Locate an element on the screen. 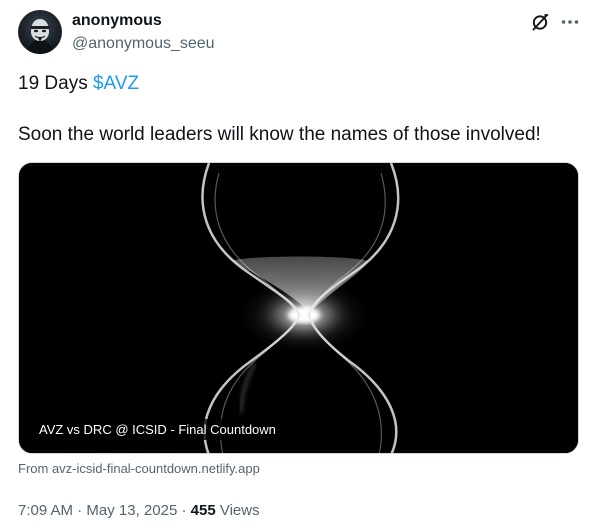  views-count: 455 is located at coordinates (203, 510).